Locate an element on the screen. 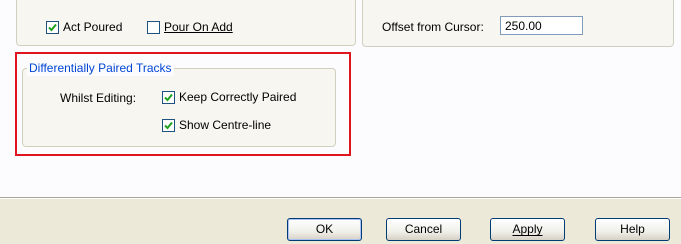 This screenshot has height=244, width=681. cancel-button: Cancel is located at coordinates (423, 229).